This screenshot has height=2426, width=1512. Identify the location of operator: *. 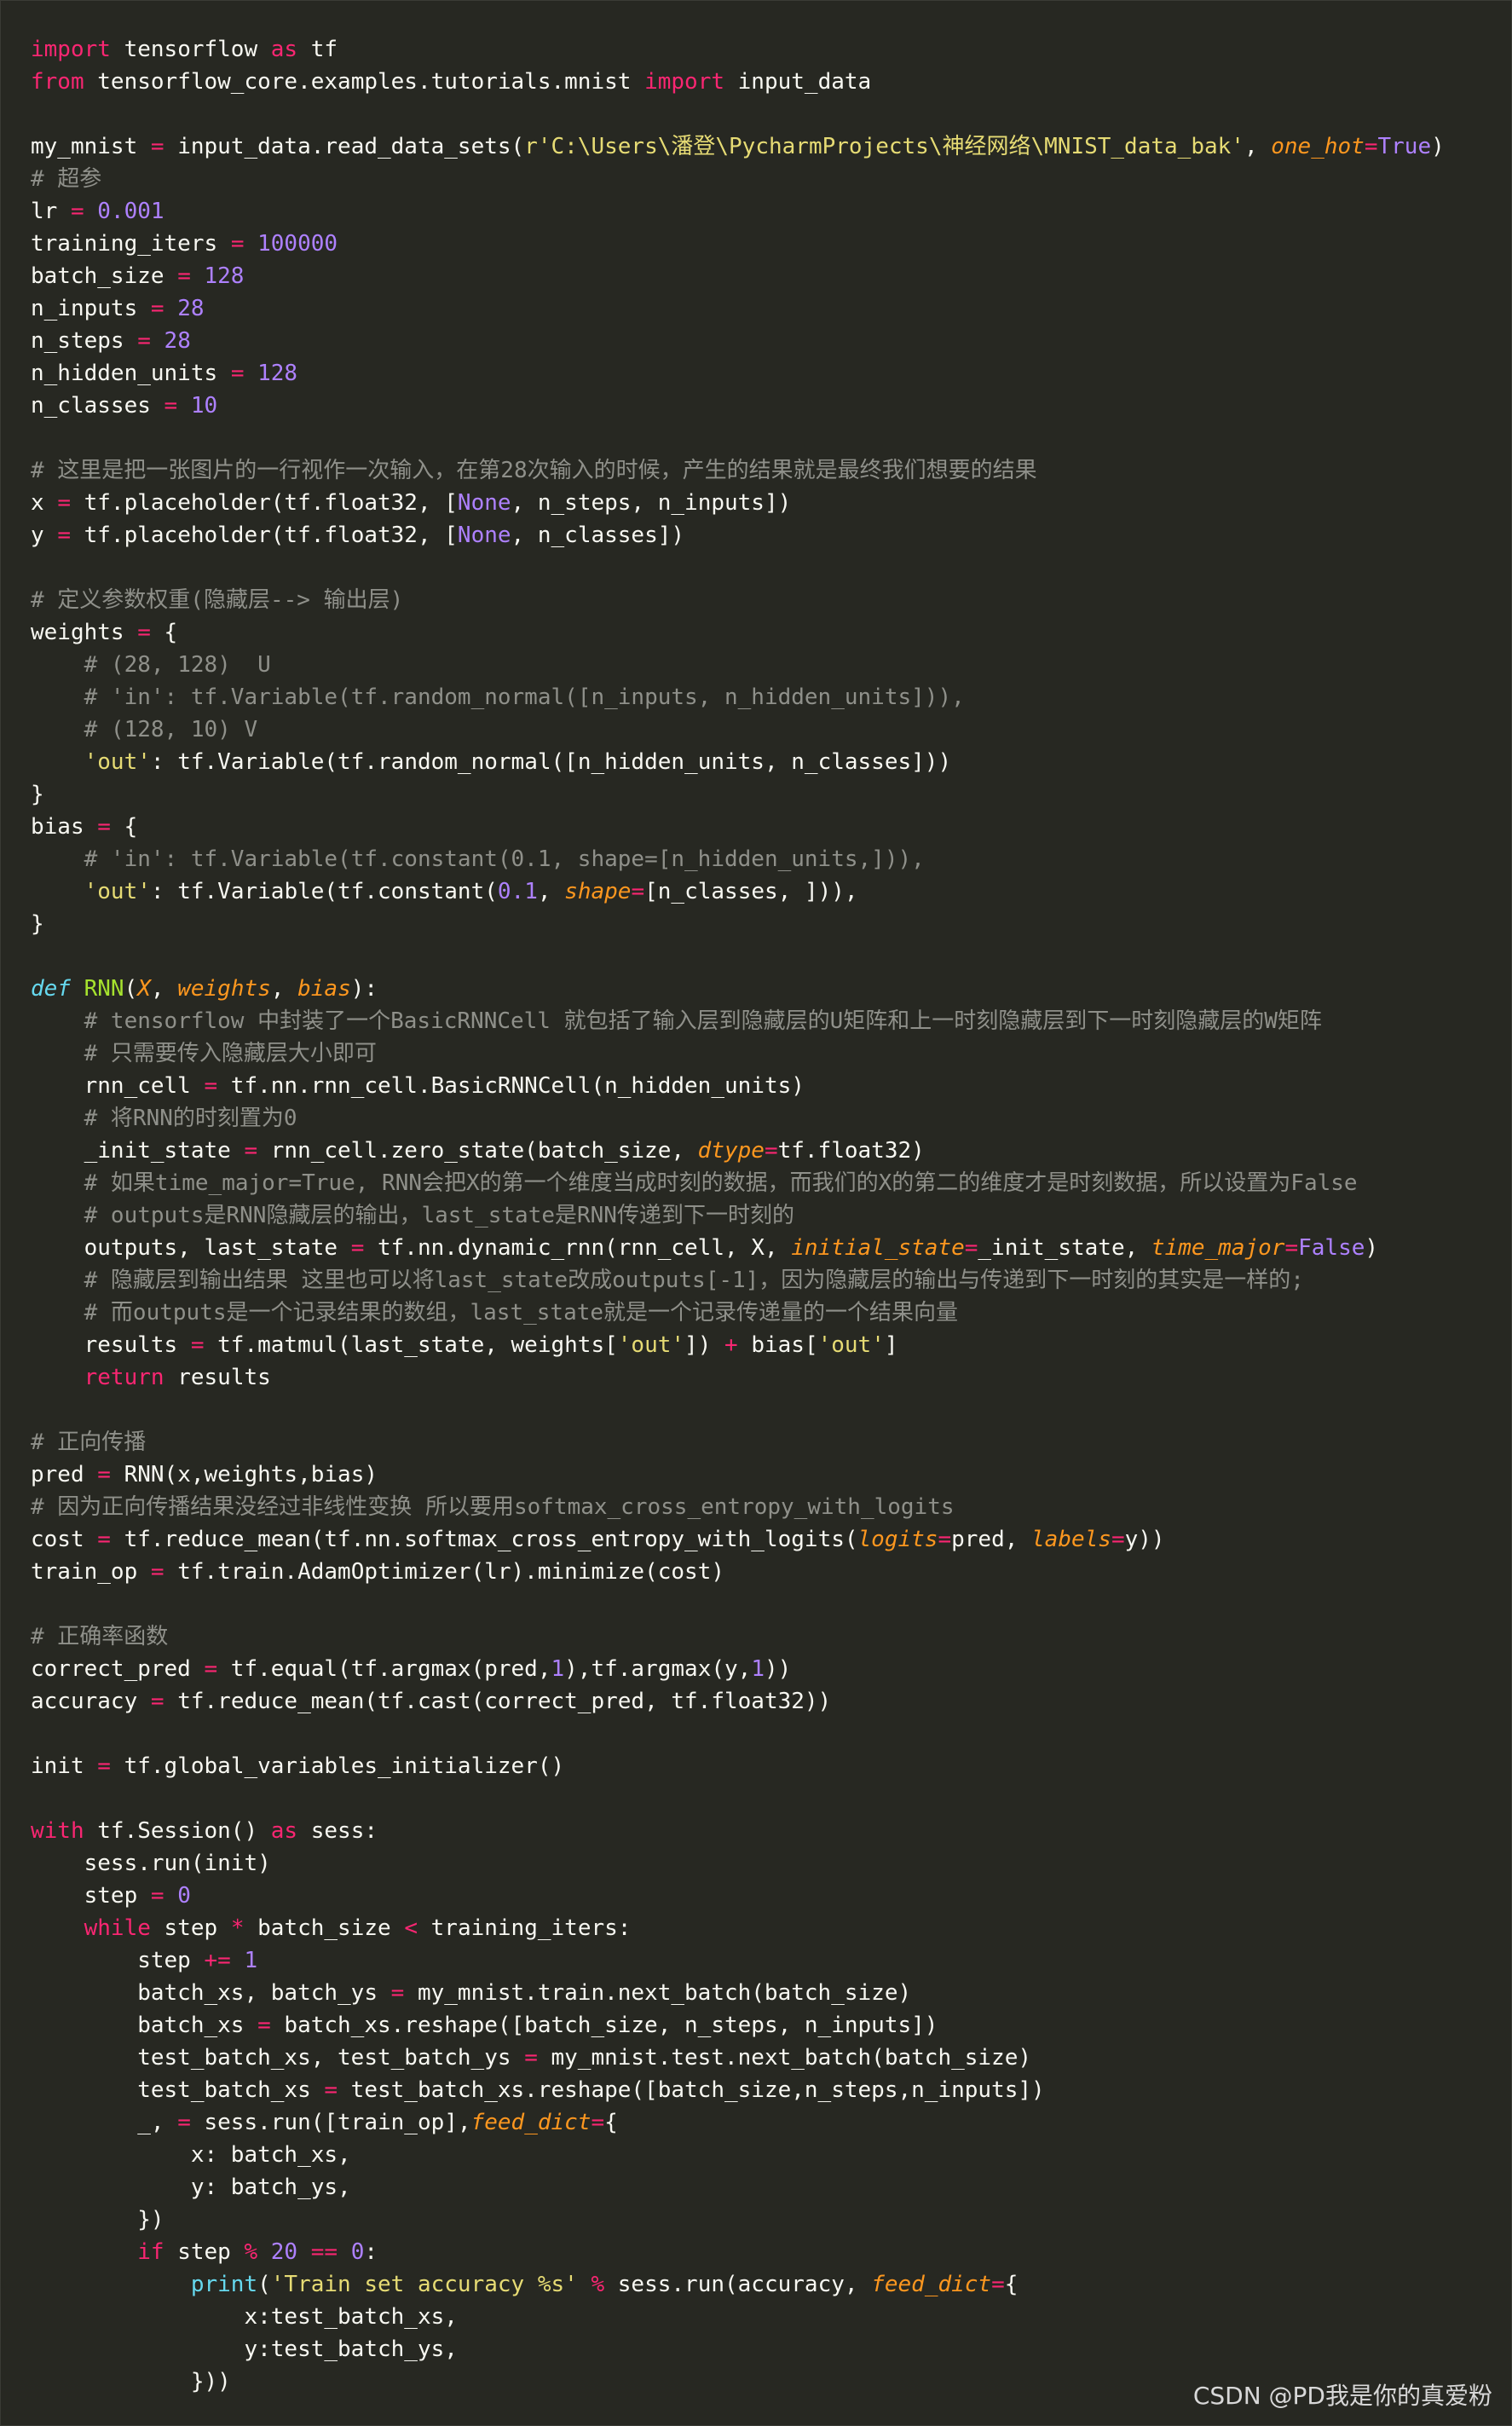
(237, 1928).